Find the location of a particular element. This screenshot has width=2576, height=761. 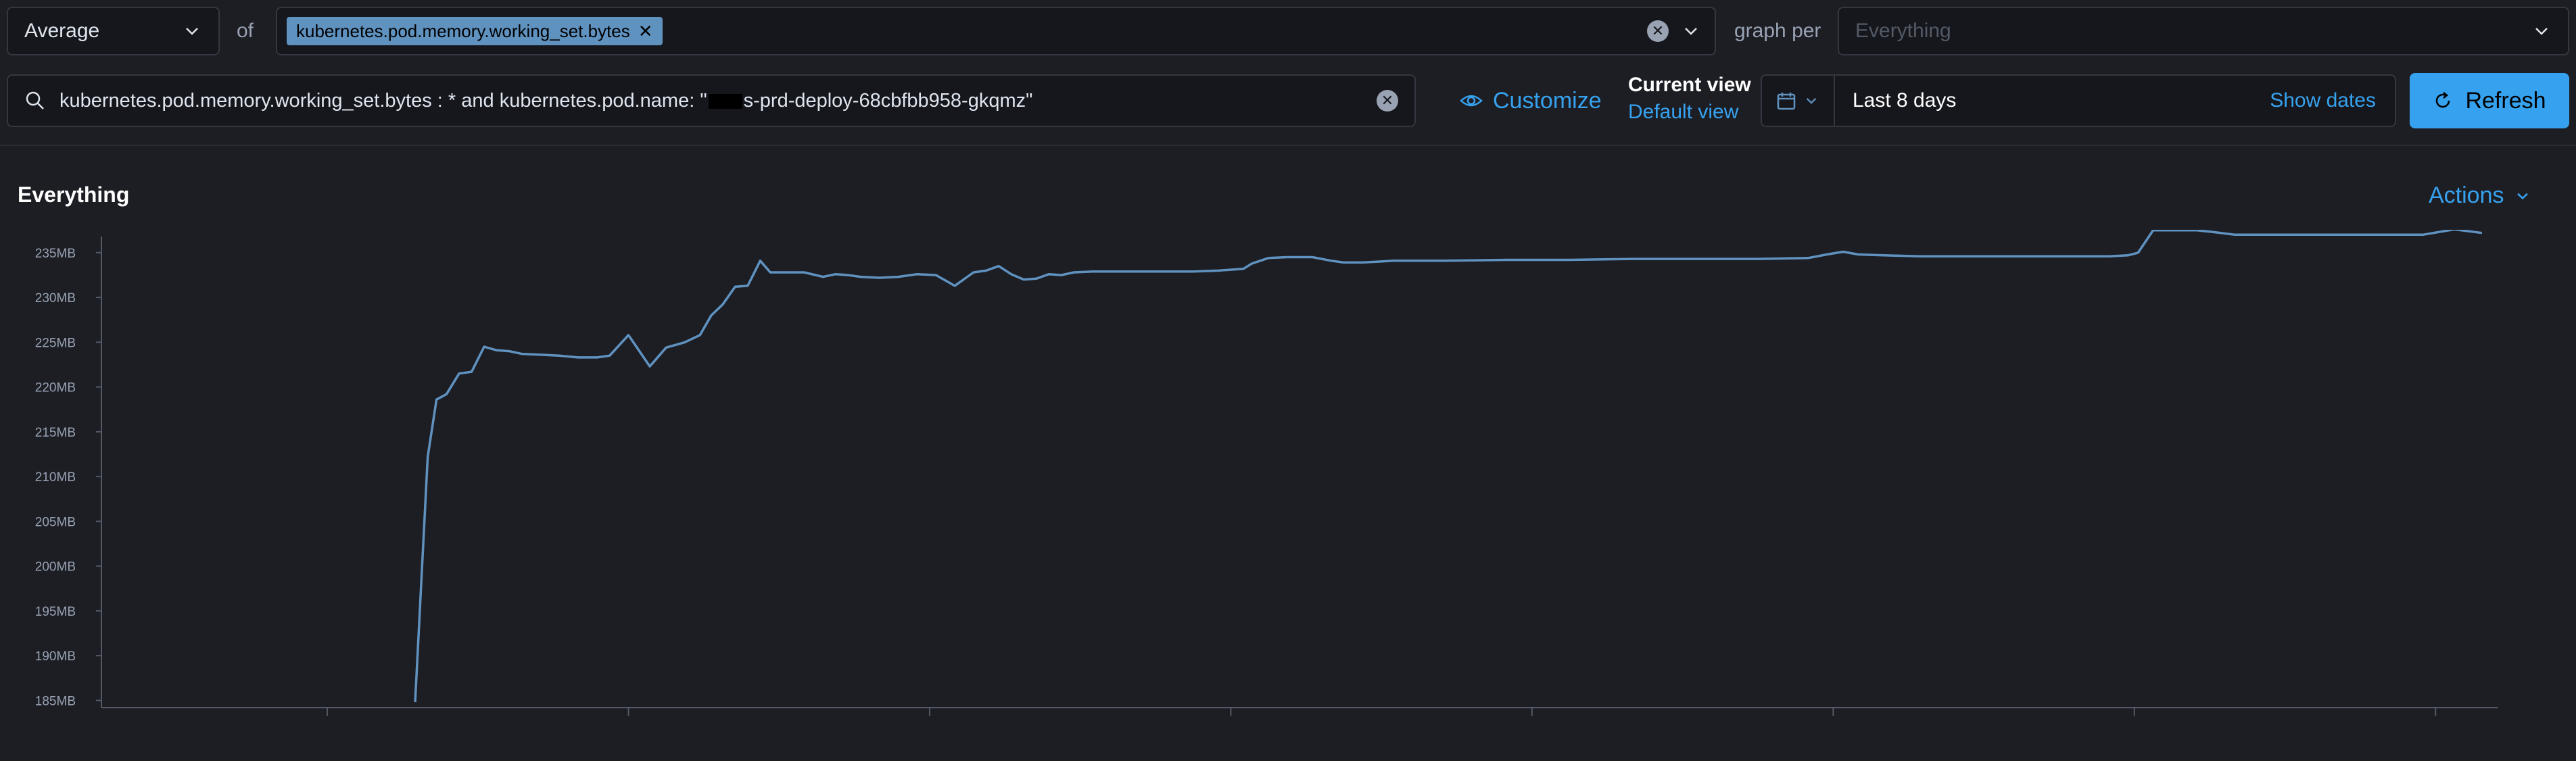

clear-search-icon: ✕ is located at coordinates (1387, 101).